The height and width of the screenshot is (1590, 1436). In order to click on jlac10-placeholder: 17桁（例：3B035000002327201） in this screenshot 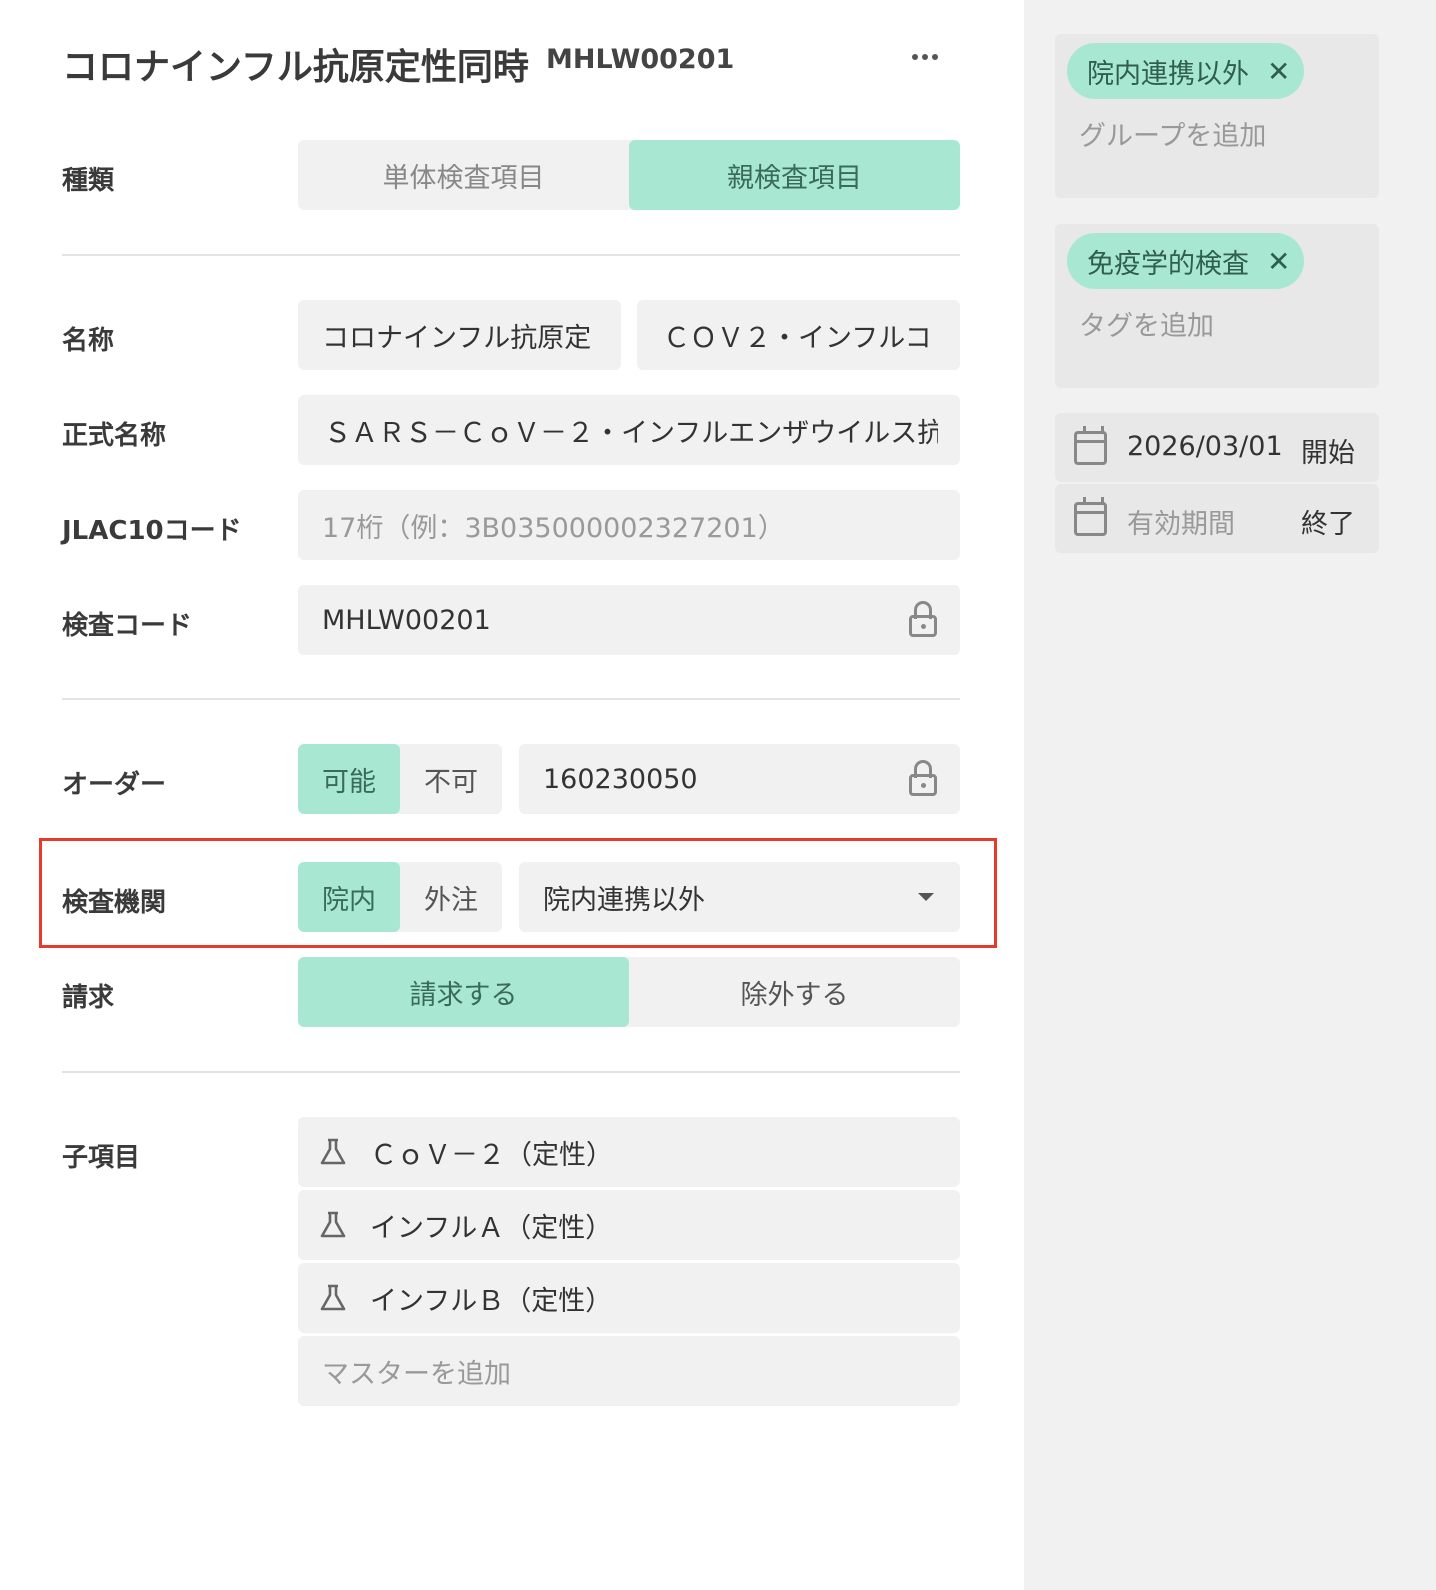, I will do `click(553, 528)`.